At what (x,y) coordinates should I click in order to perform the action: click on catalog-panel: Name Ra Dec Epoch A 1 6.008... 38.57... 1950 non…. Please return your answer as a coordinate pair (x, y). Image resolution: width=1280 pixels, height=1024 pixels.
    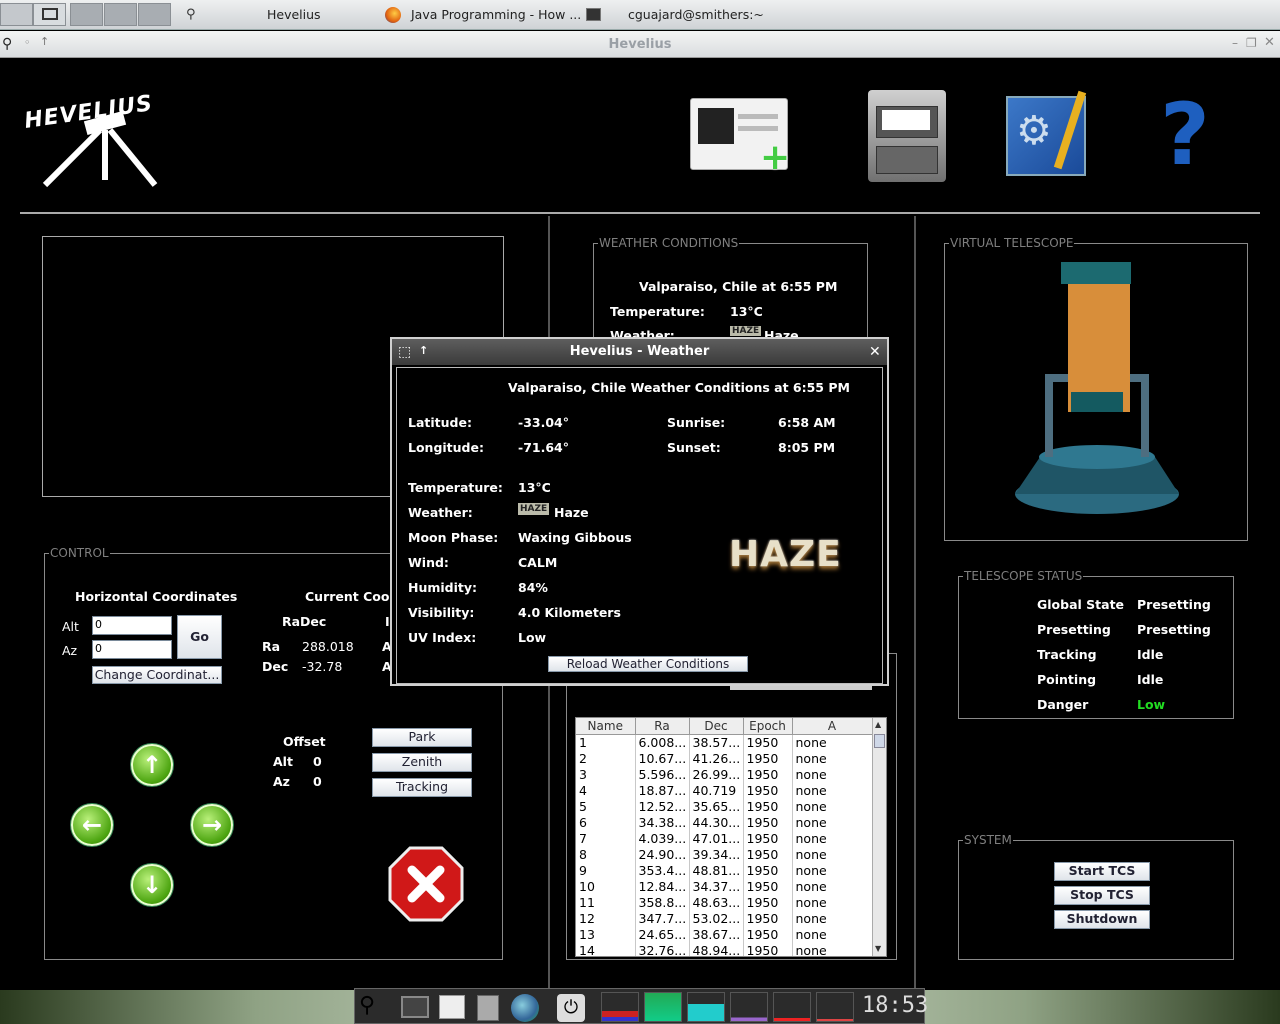
    Looking at the image, I should click on (731, 806).